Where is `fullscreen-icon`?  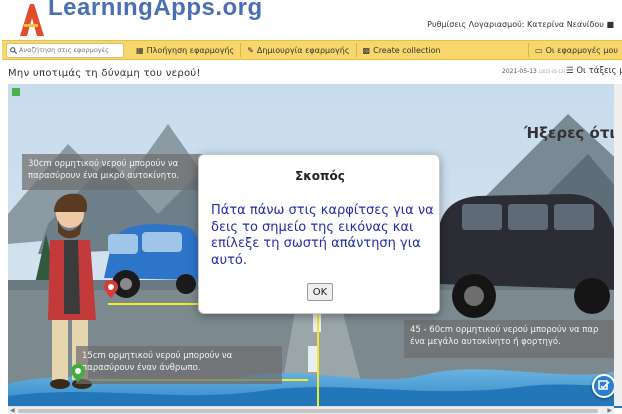
fullscreen-icon is located at coordinates (16, 92).